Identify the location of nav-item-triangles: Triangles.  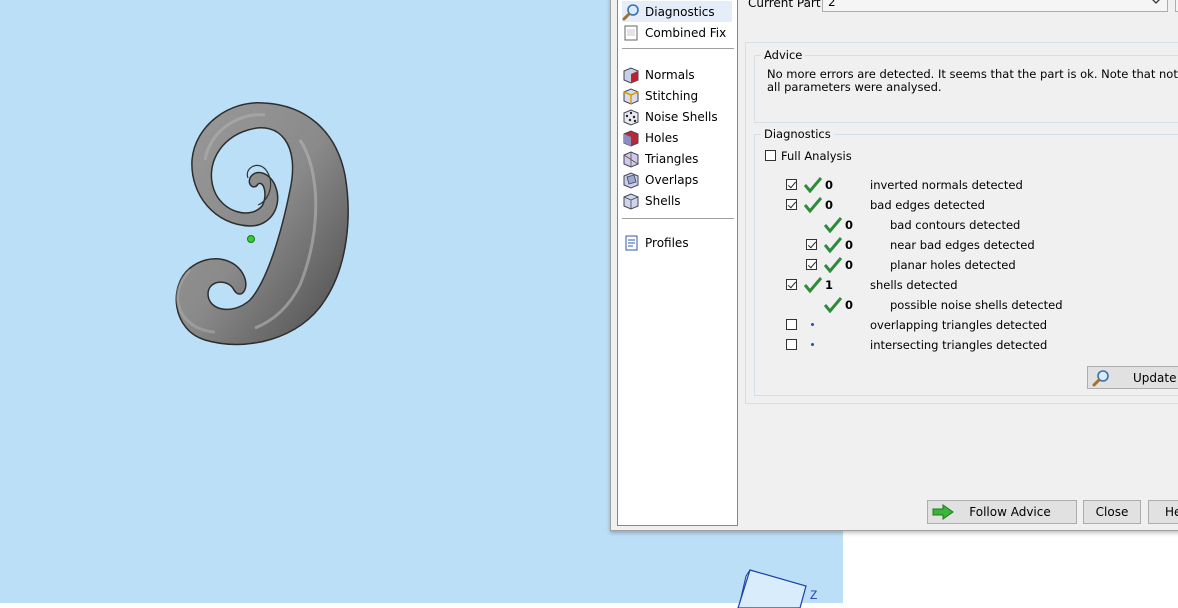
(677, 158).